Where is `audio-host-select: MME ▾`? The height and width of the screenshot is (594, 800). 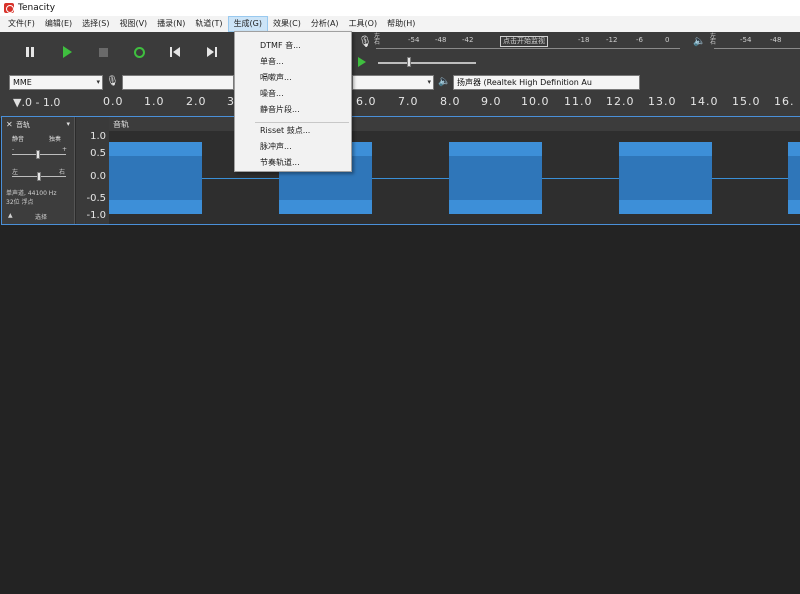 audio-host-select: MME ▾ is located at coordinates (56, 82).